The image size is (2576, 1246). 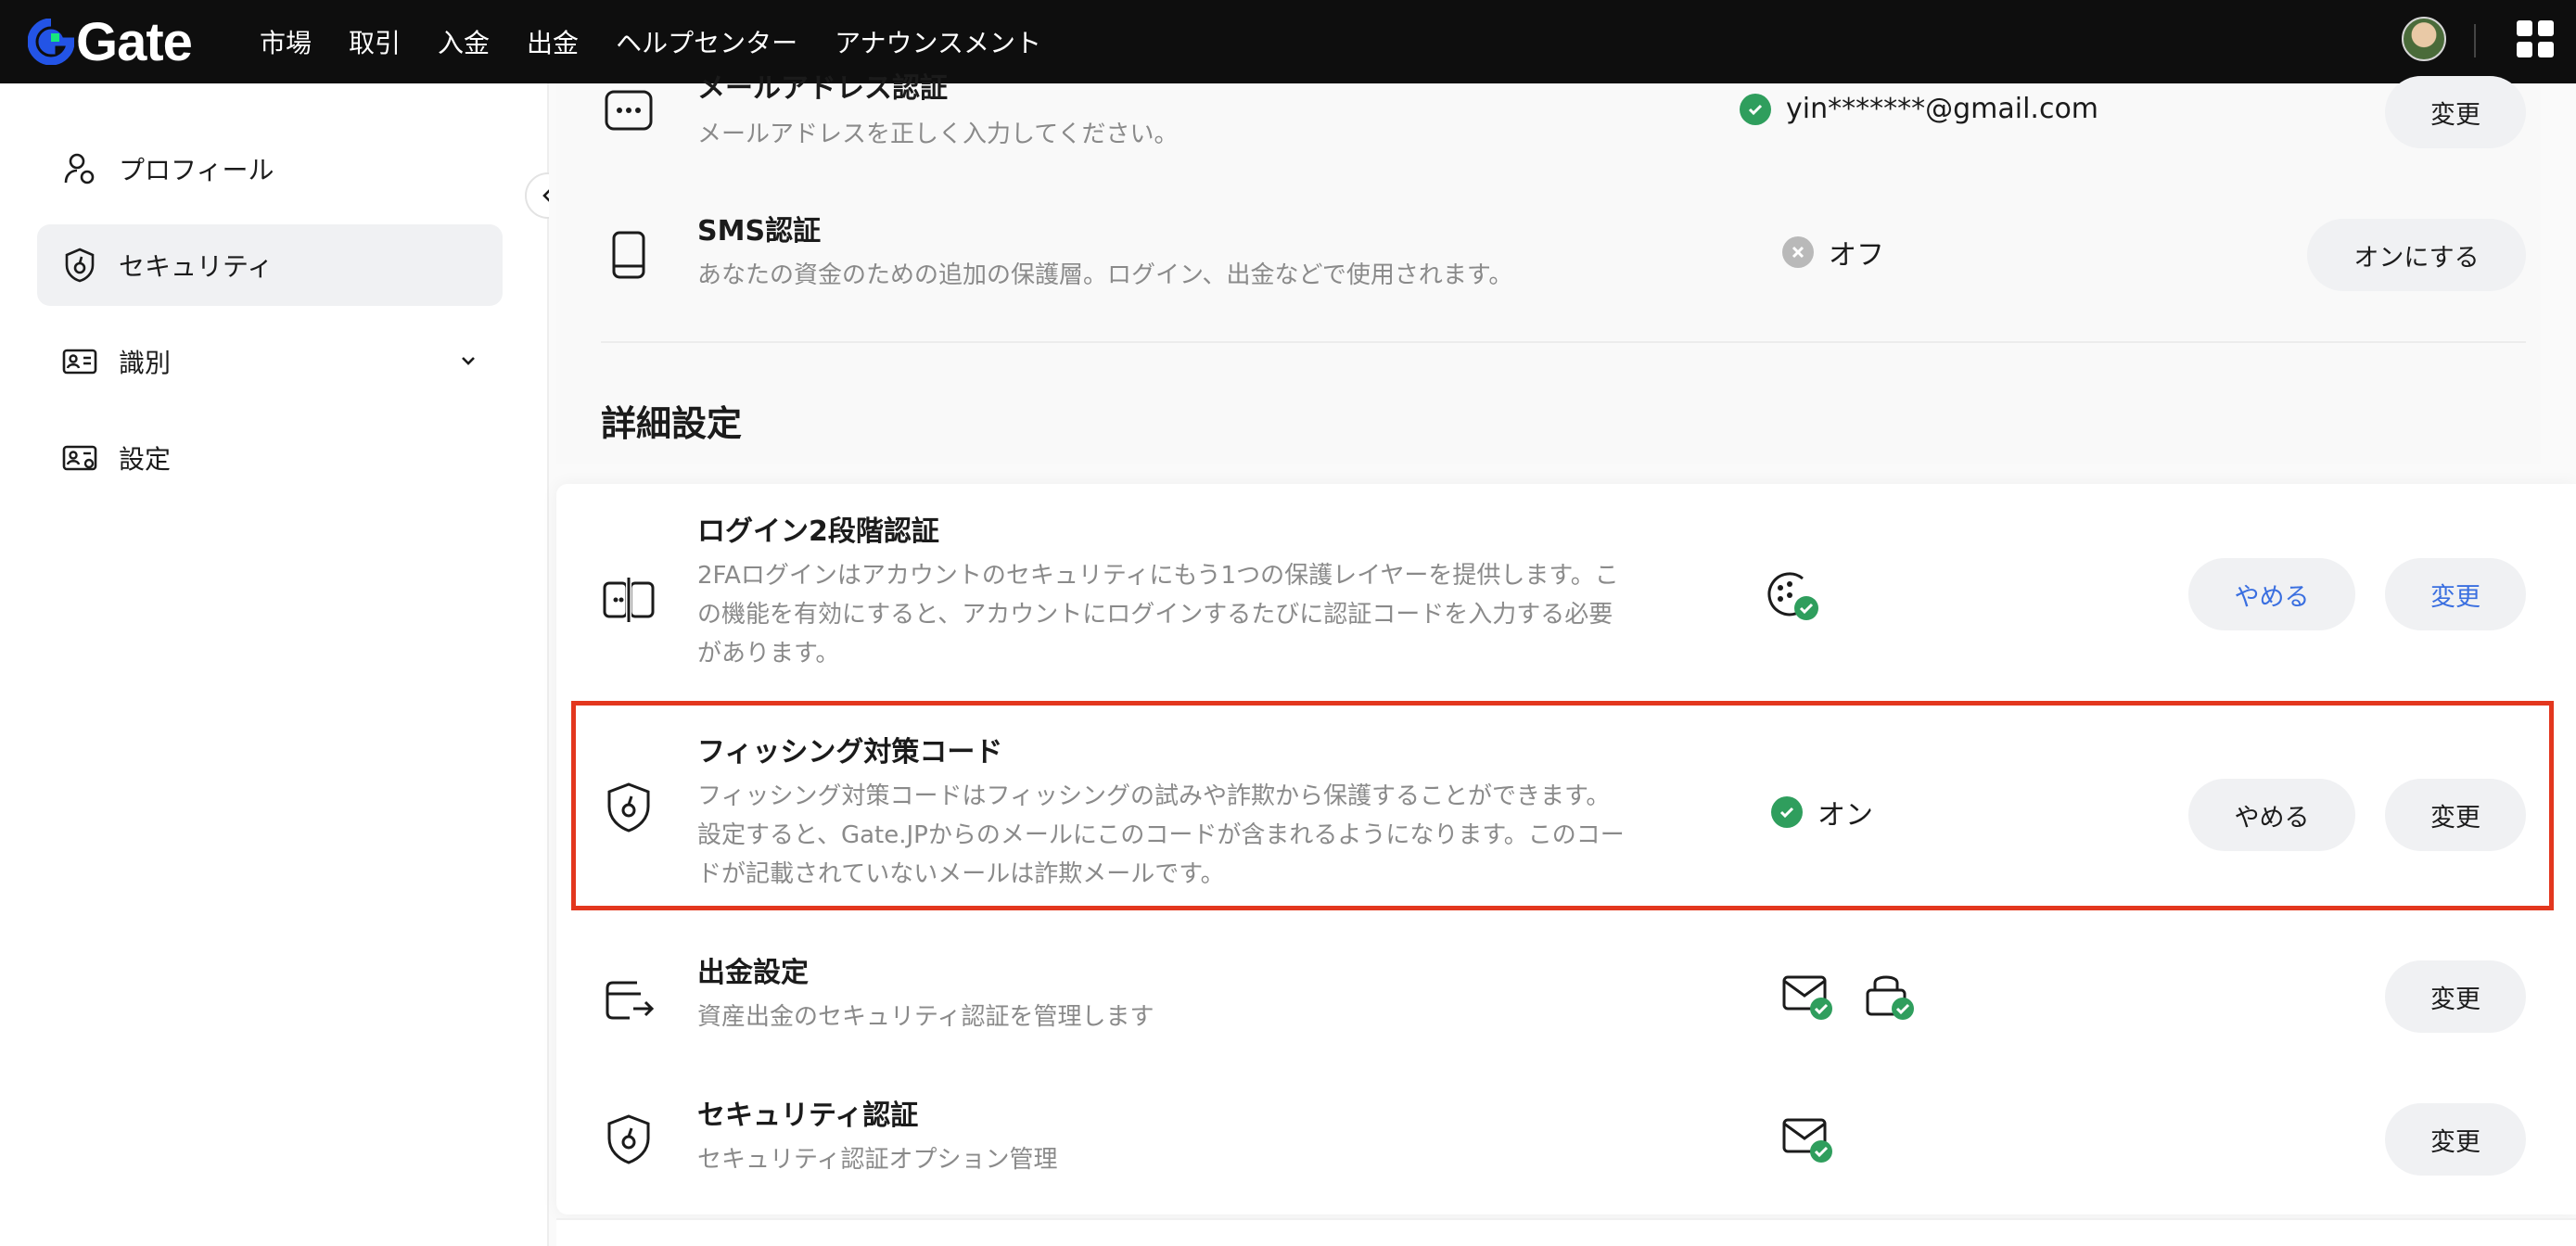 What do you see at coordinates (2535, 38) in the screenshot?
I see `apps-grid-icon` at bounding box center [2535, 38].